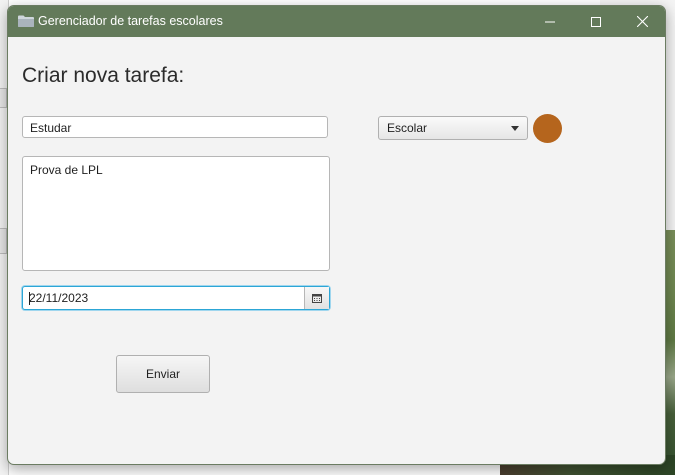 This screenshot has height=475, width=675. What do you see at coordinates (175, 127) in the screenshot?
I see `task-title-input: Estudar` at bounding box center [175, 127].